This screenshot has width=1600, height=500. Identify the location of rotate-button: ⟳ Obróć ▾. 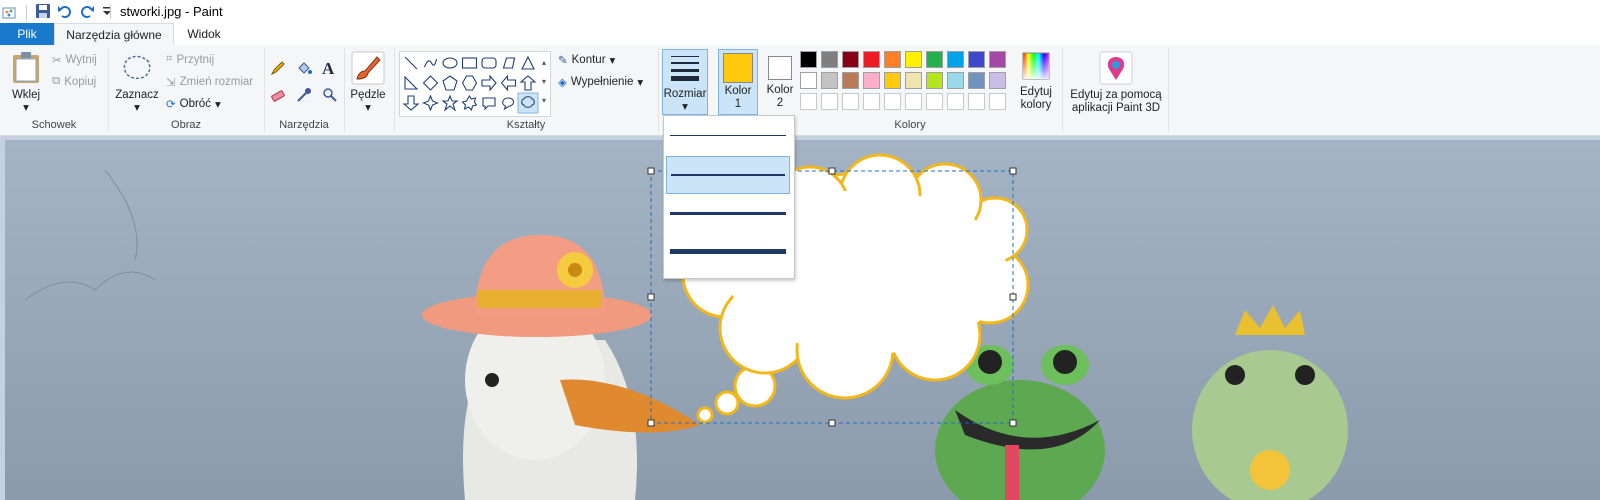
(193, 104).